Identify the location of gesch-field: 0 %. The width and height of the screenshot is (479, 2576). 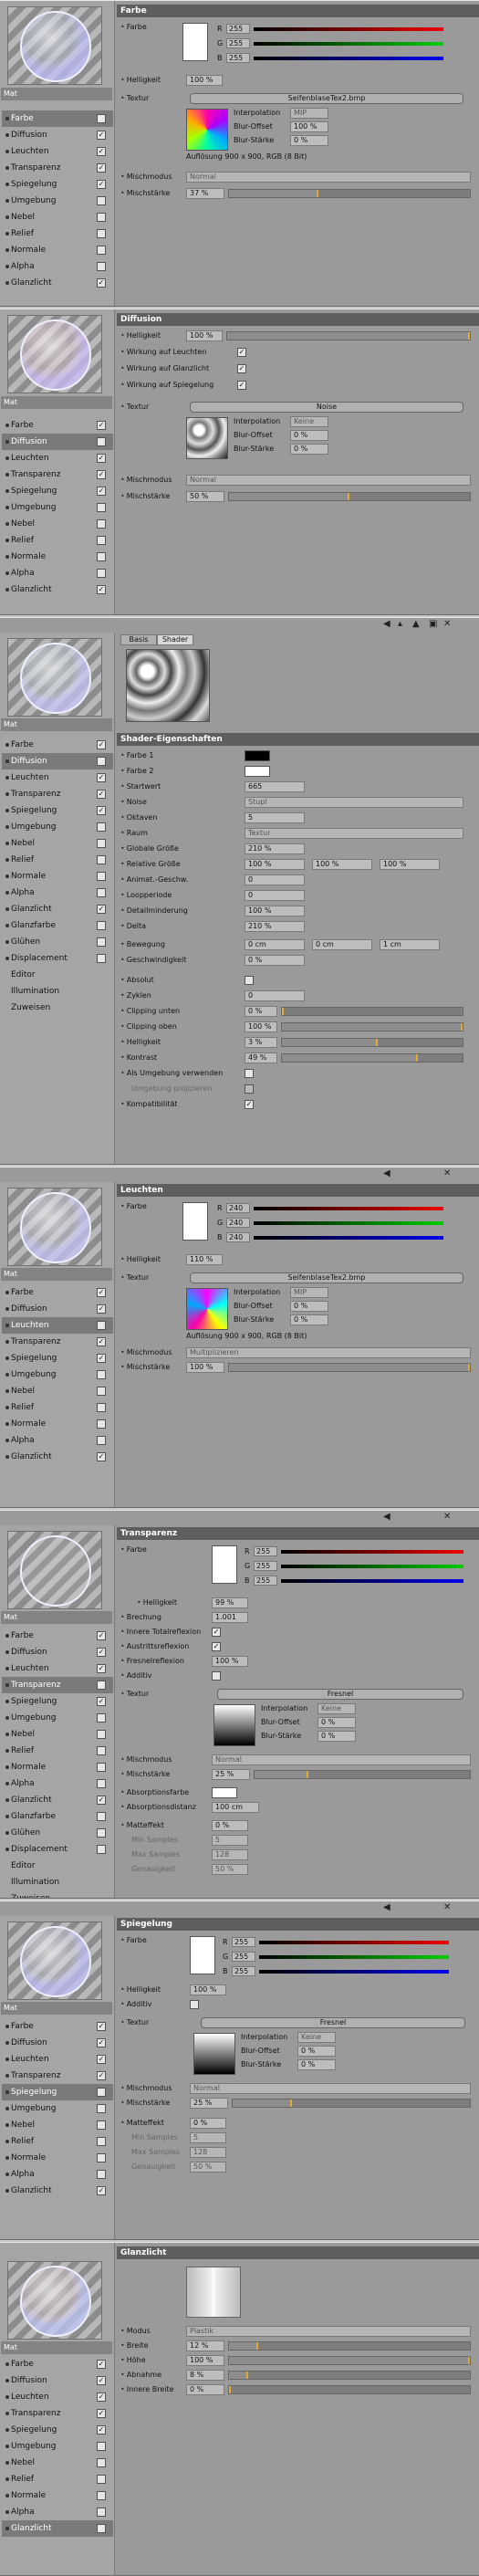
(275, 960).